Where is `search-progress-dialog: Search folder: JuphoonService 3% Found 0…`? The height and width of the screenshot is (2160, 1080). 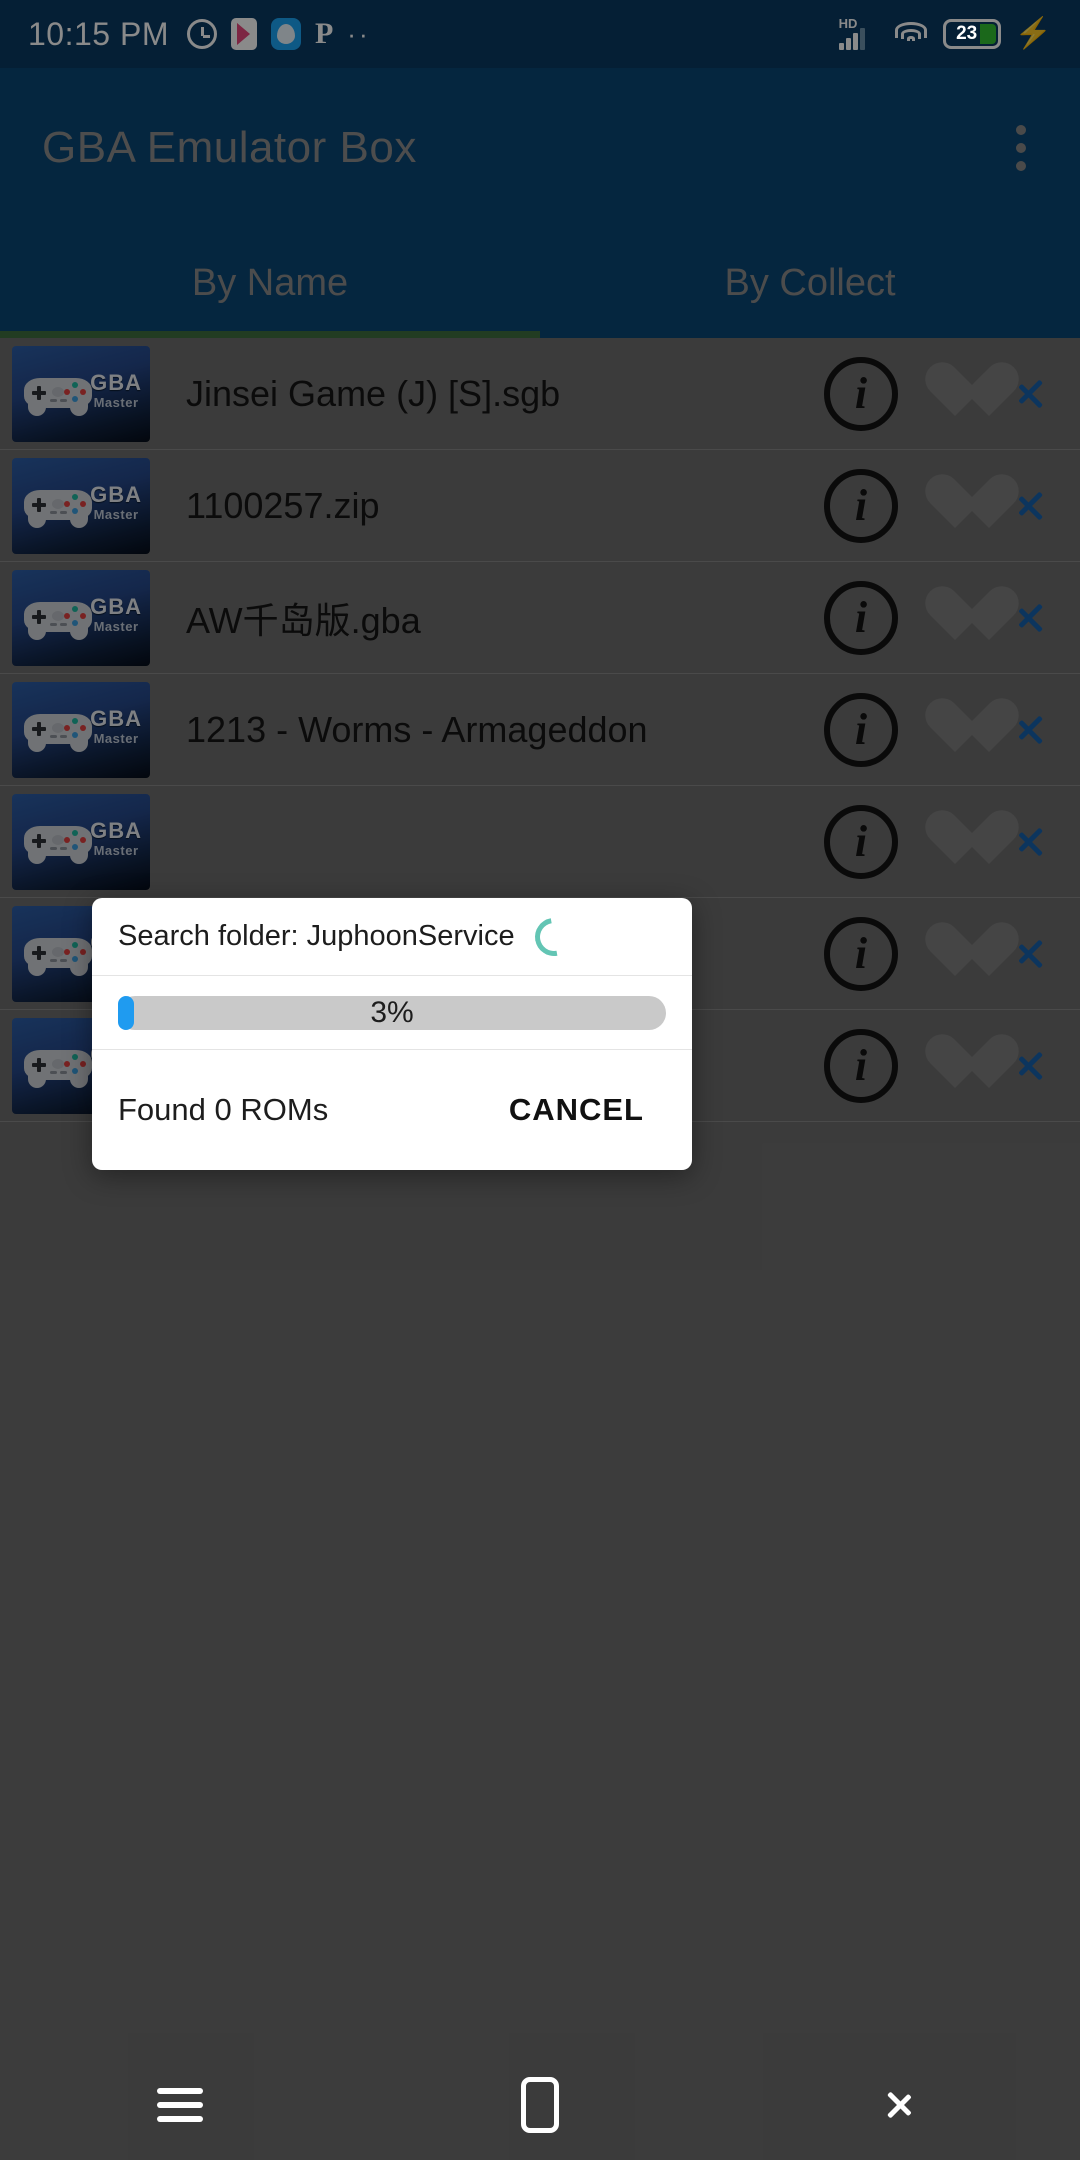 search-progress-dialog: Search folder: JuphoonService 3% Found 0… is located at coordinates (392, 1034).